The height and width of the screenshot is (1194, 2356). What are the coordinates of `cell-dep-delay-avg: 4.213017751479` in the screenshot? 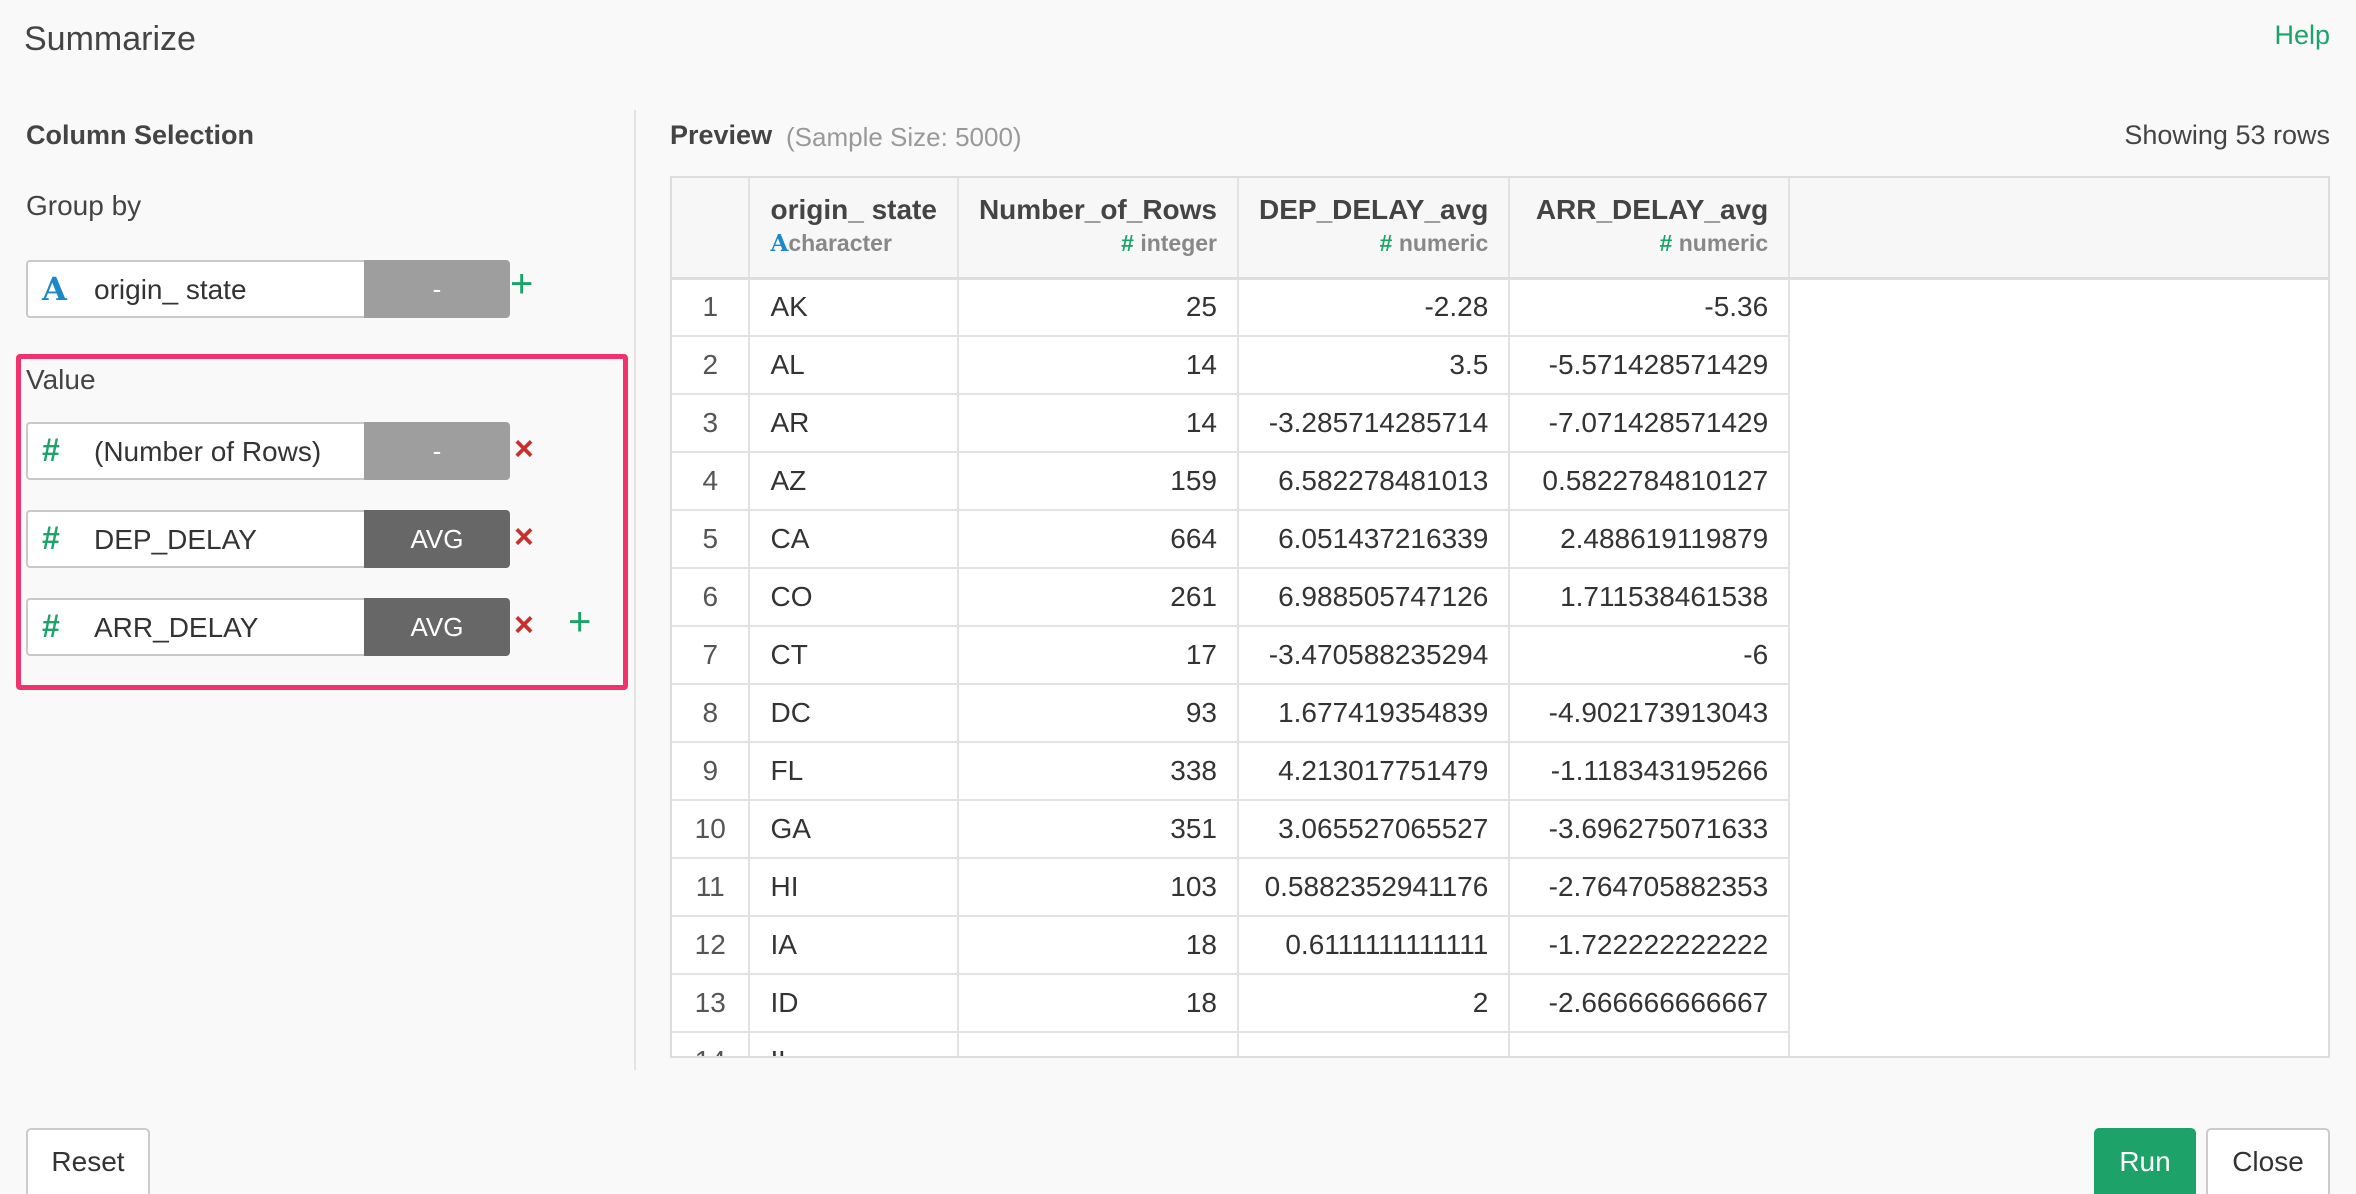 It's located at (1374, 771).